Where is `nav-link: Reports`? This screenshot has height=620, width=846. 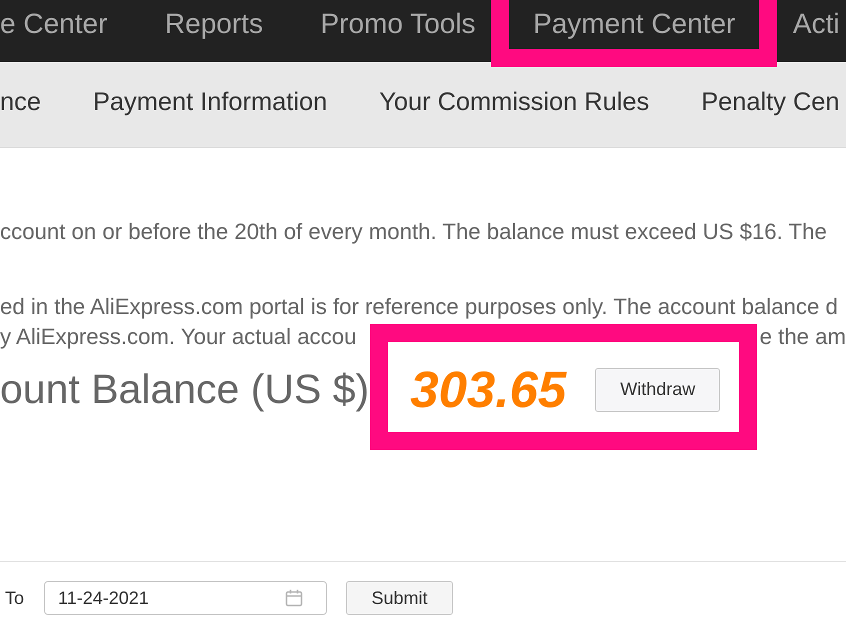
nav-link: Reports is located at coordinates (213, 23).